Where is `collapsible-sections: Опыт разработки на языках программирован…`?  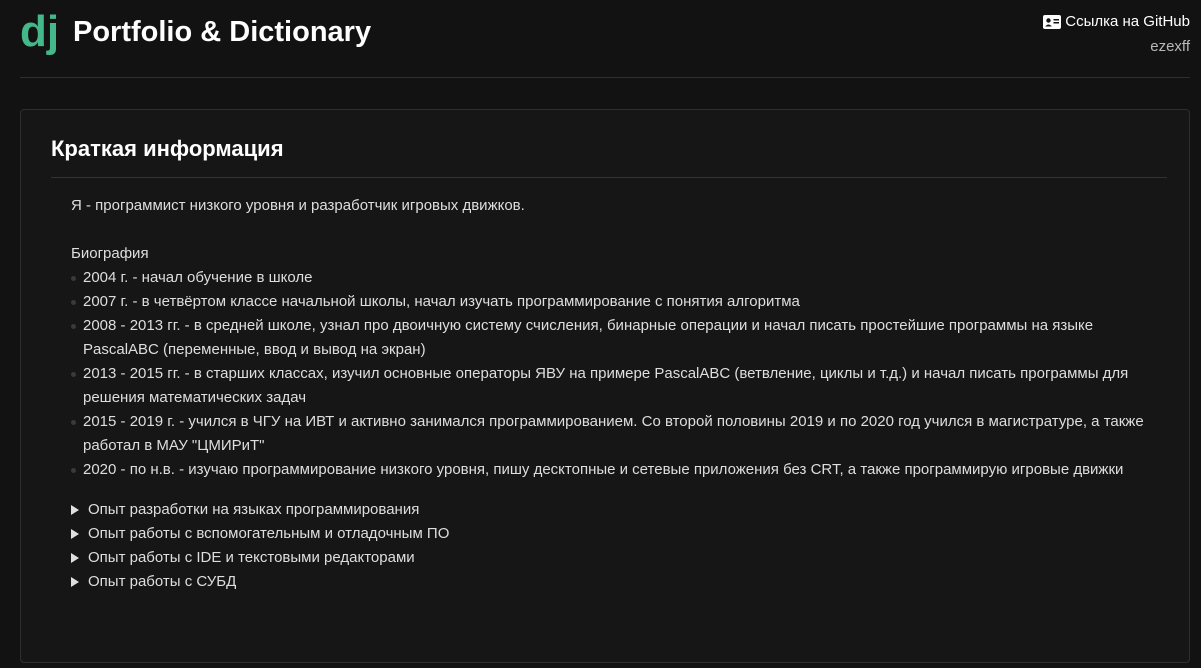 collapsible-sections: Опыт разработки на языках программирован… is located at coordinates (621, 546).